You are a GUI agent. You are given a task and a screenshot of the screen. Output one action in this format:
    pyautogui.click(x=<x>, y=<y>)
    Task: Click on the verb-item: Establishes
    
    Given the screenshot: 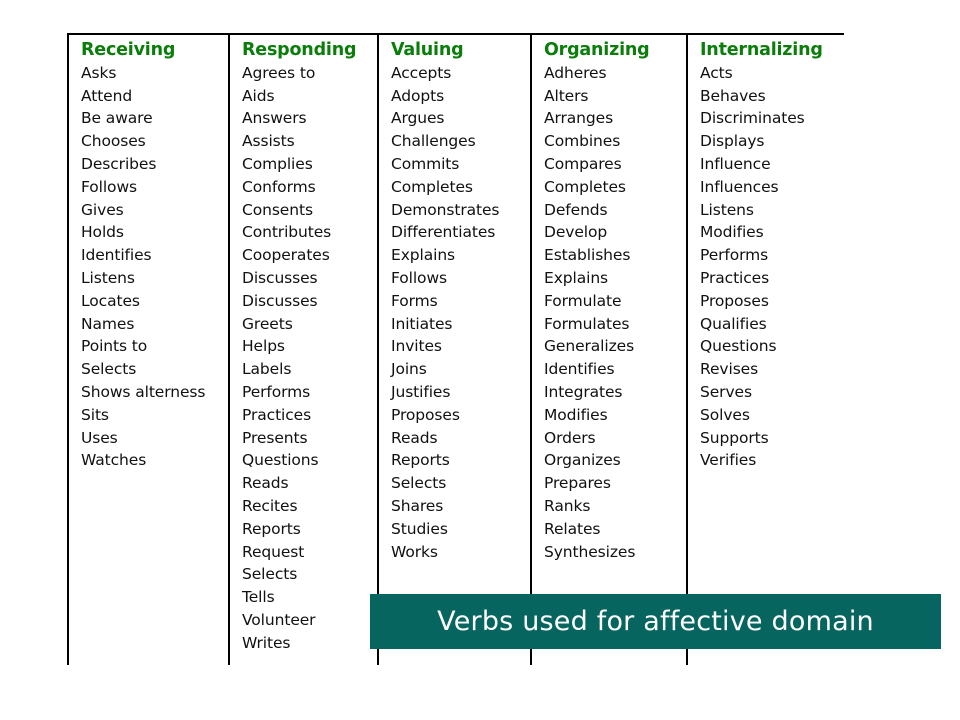 What is the action you would take?
    pyautogui.click(x=587, y=255)
    